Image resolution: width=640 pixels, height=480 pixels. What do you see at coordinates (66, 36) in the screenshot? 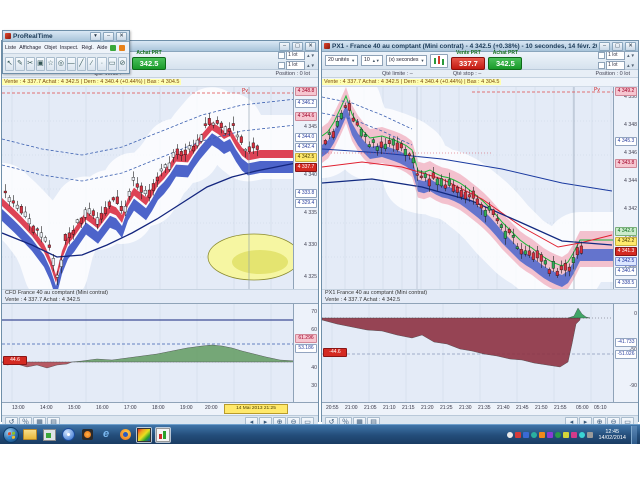
I see `floatwin-titlebar: ProRealTime ▾ – ✕` at bounding box center [66, 36].